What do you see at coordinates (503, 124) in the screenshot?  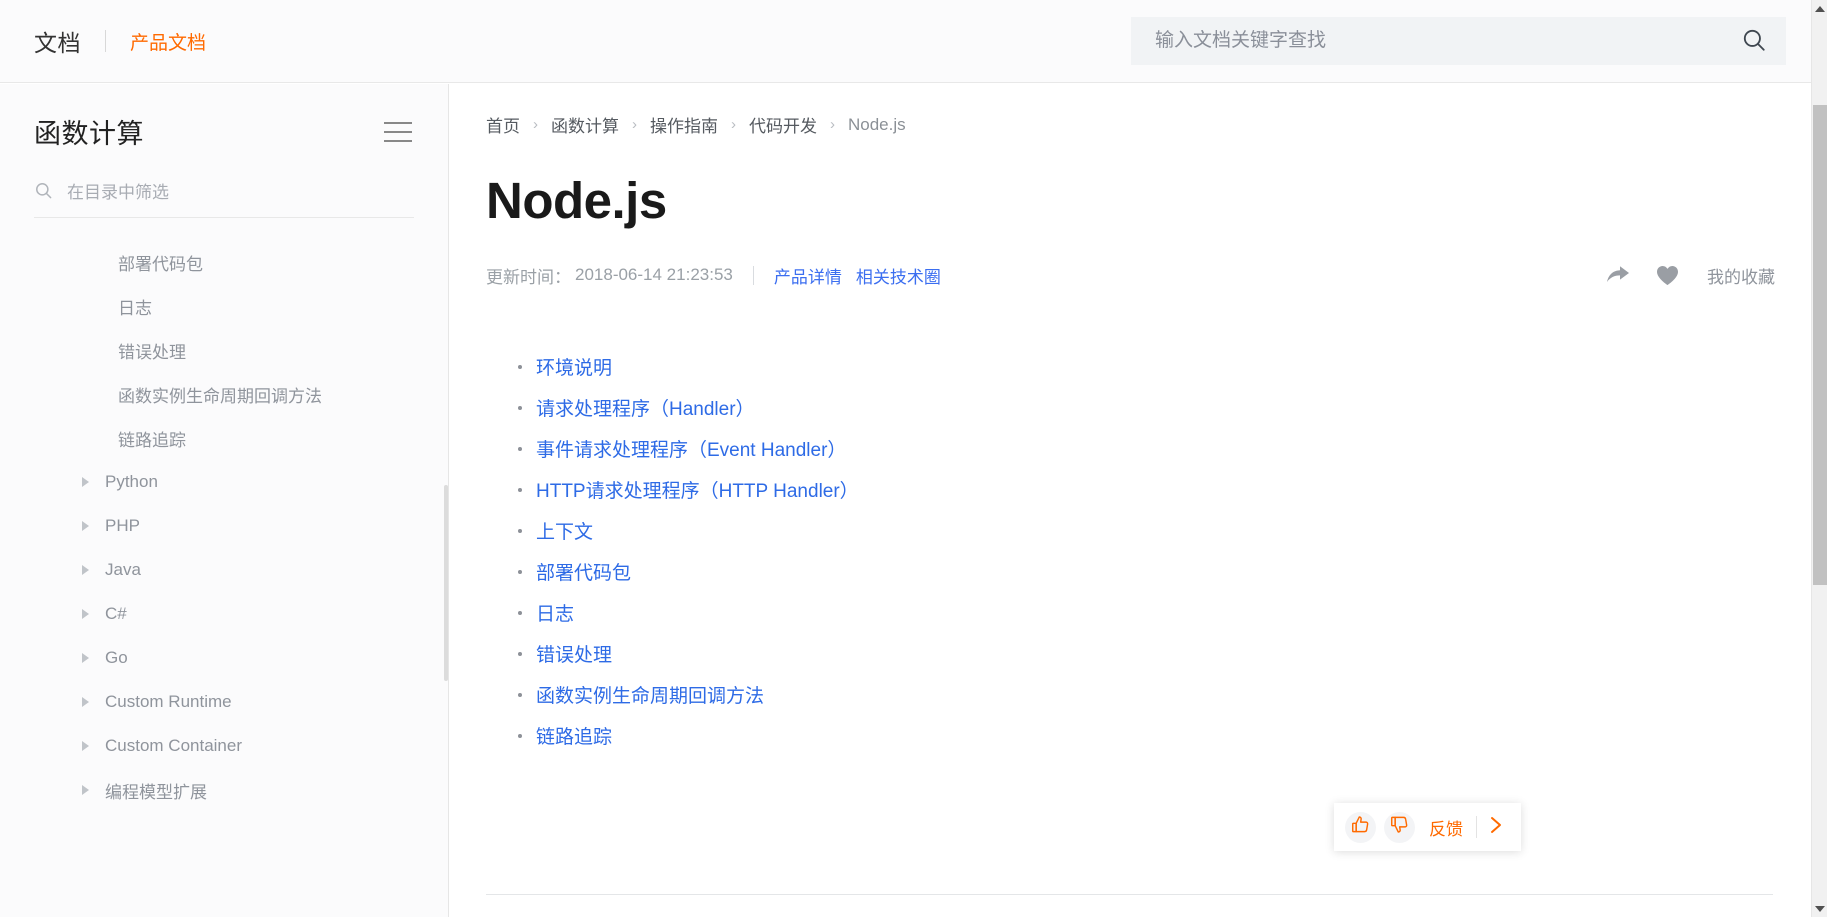 I see `breadcrumb-item-home: 首页` at bounding box center [503, 124].